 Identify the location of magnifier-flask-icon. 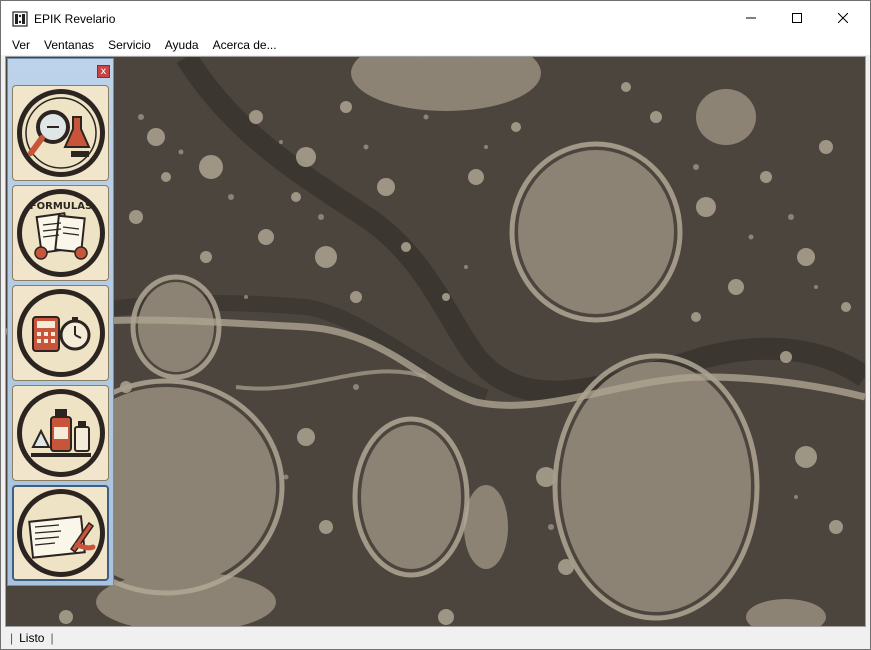
(60, 133).